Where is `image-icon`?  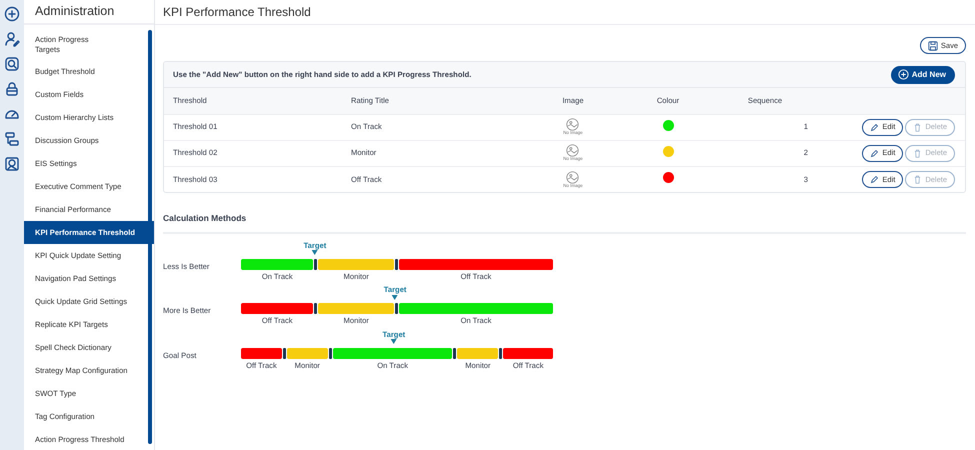
image-icon is located at coordinates (12, 164).